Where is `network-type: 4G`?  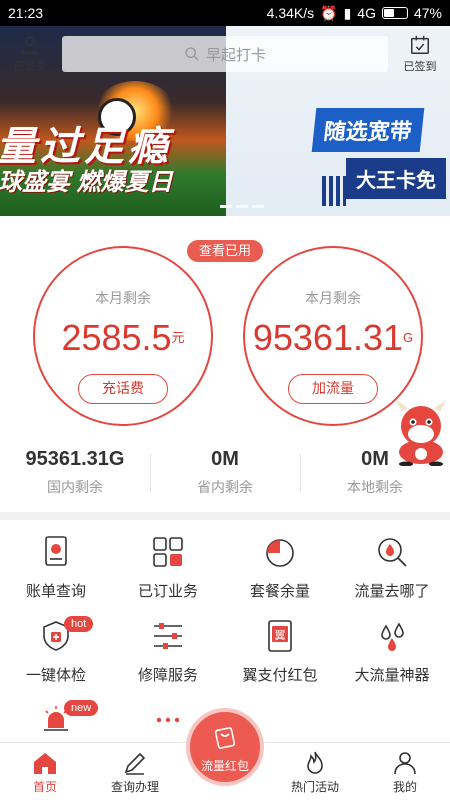
network-type: 4G is located at coordinates (366, 13).